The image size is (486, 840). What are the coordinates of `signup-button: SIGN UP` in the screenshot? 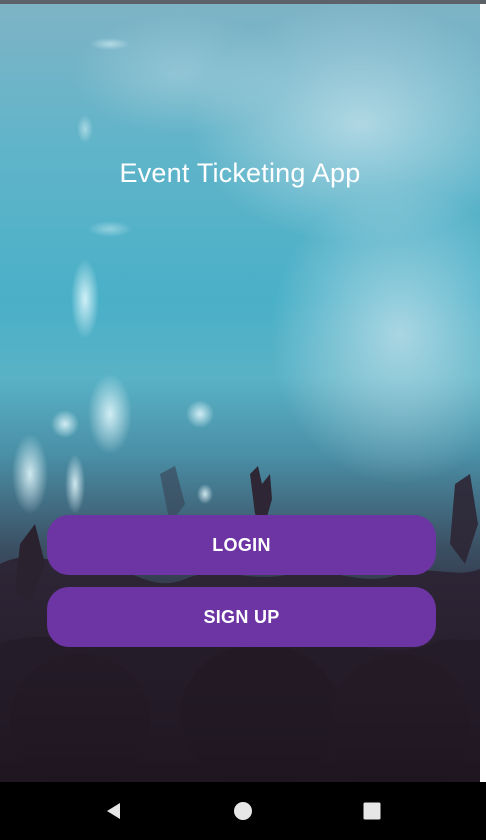 It's located at (241, 617).